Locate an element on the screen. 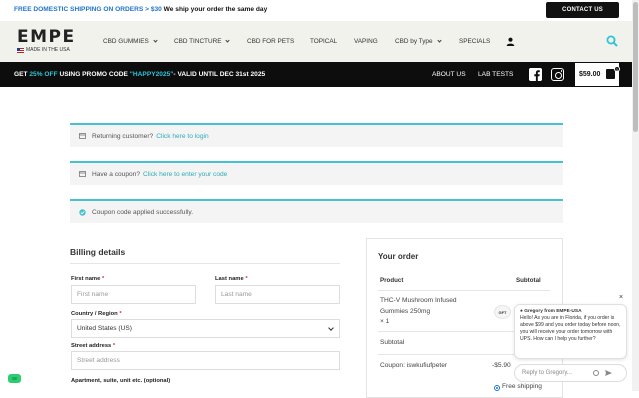  shipping-promo-highlight: FREE DOMESTIC SHIPPING ON ORDERS > $30 is located at coordinates (88, 9).